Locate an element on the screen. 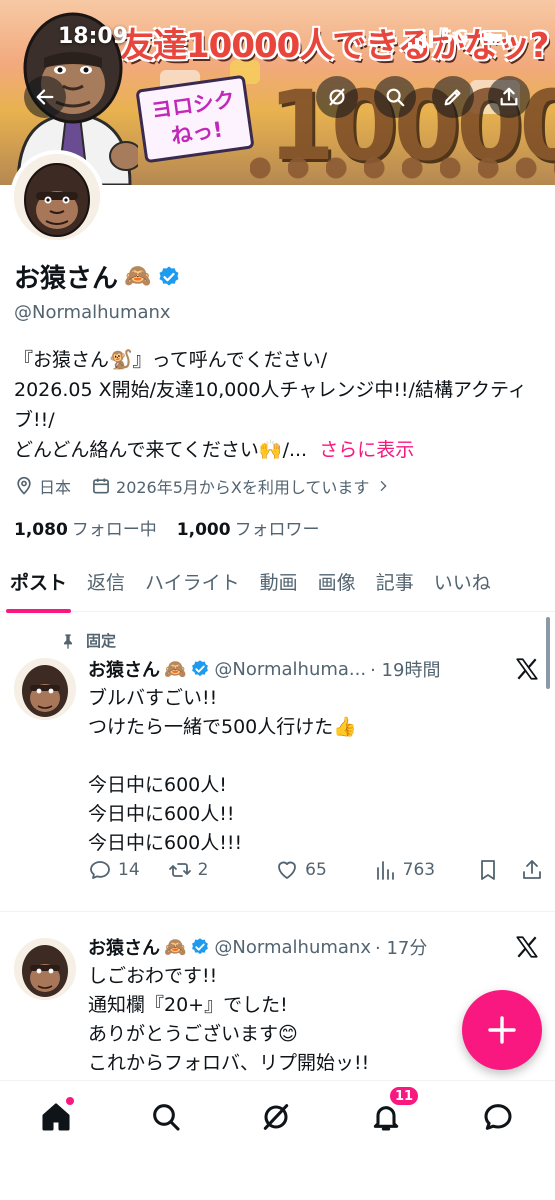  like-button: 65 is located at coordinates (324, 870).